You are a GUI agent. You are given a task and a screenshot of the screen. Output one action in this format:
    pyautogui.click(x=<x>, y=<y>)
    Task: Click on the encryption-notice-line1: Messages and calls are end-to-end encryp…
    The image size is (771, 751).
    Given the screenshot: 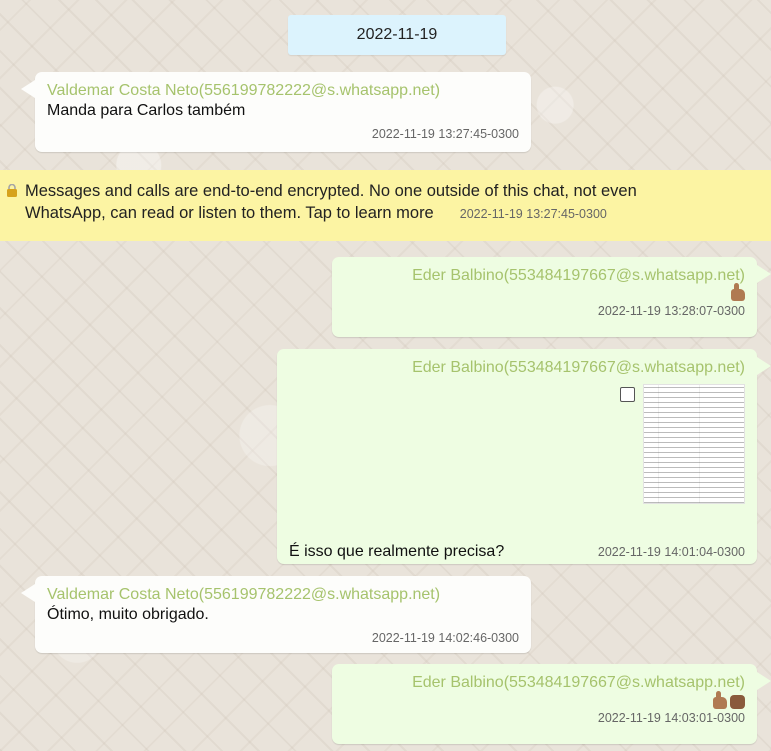 What is the action you would take?
    pyautogui.click(x=331, y=191)
    